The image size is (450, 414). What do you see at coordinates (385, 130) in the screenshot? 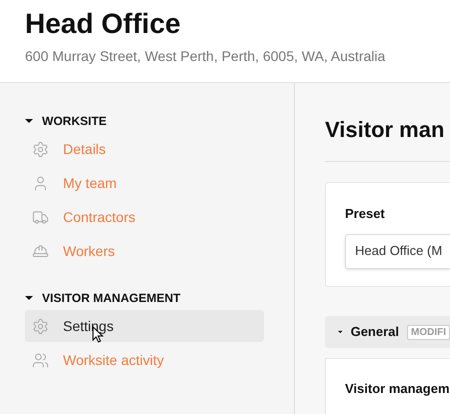
I see `section-title: Visitor man` at bounding box center [385, 130].